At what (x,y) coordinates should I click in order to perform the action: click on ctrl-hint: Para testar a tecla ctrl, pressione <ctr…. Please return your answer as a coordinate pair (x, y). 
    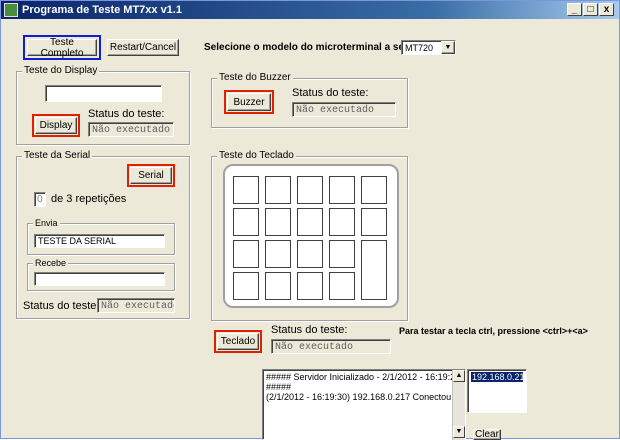
    Looking at the image, I should click on (493, 331).